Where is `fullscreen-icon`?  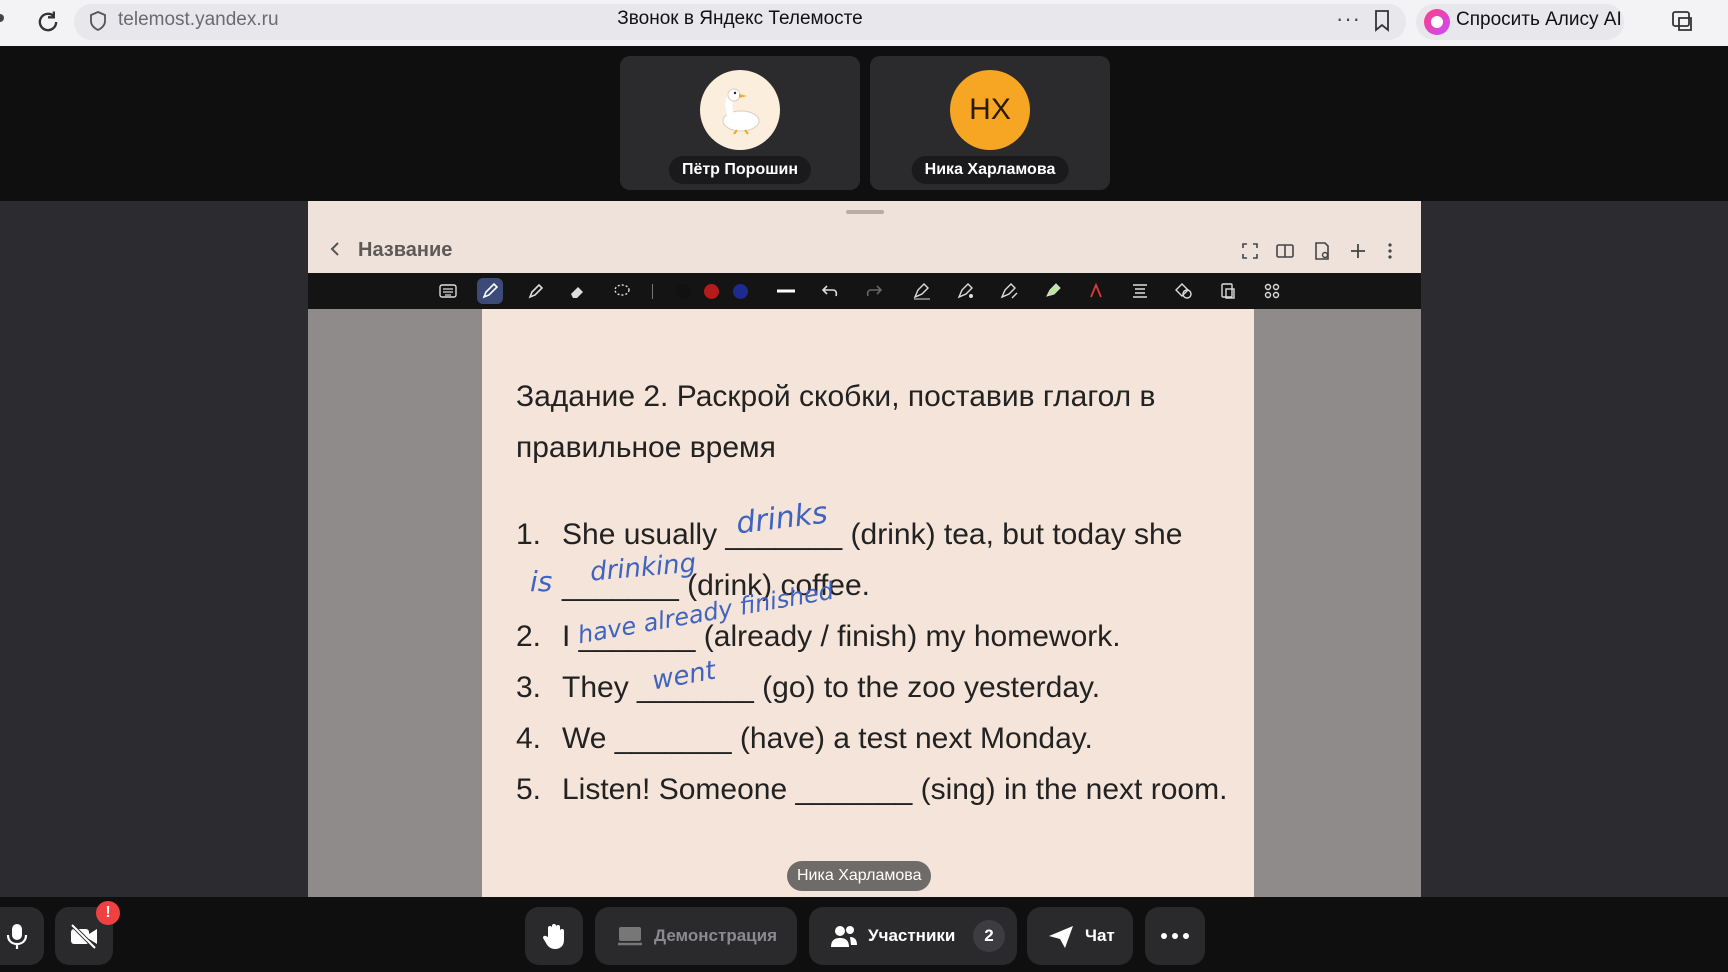 fullscreen-icon is located at coordinates (1250, 251).